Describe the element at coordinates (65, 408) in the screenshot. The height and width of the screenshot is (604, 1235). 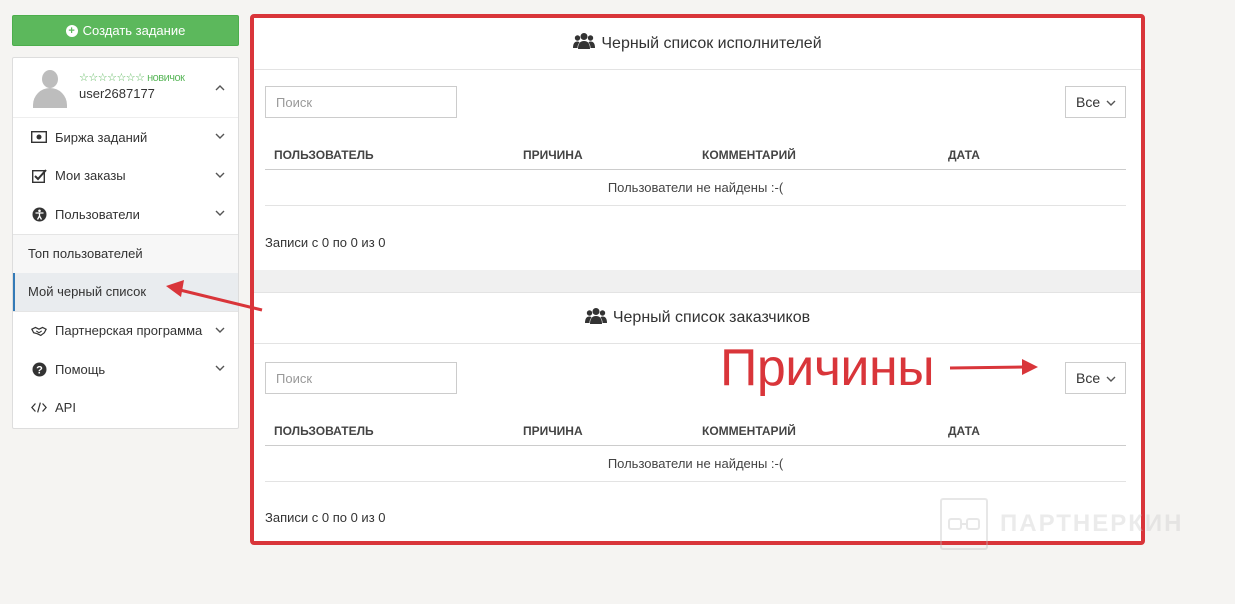
I see `sidebar-item-label: API` at that location.